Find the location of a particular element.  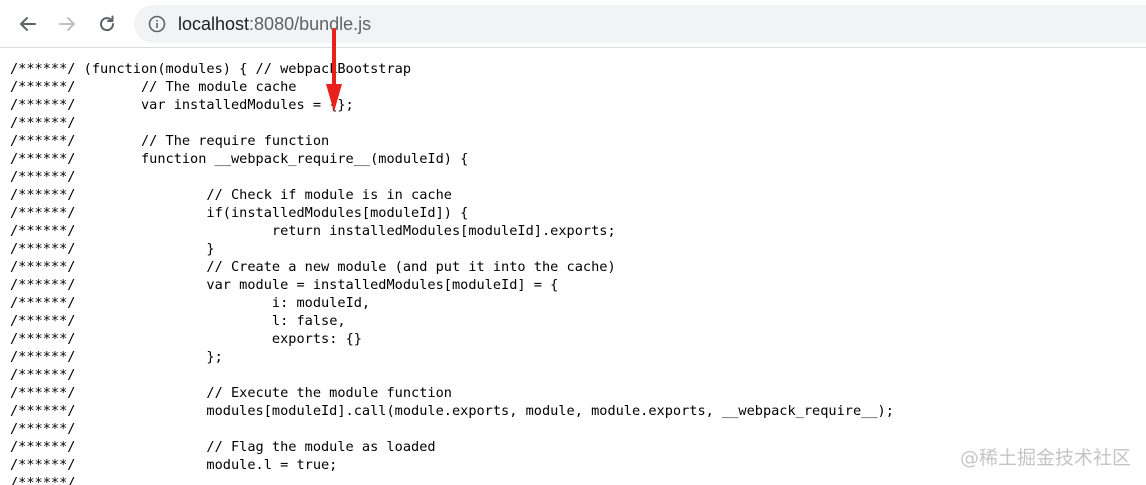

url-text: localhost:8080/bundle.js is located at coordinates (274, 24).